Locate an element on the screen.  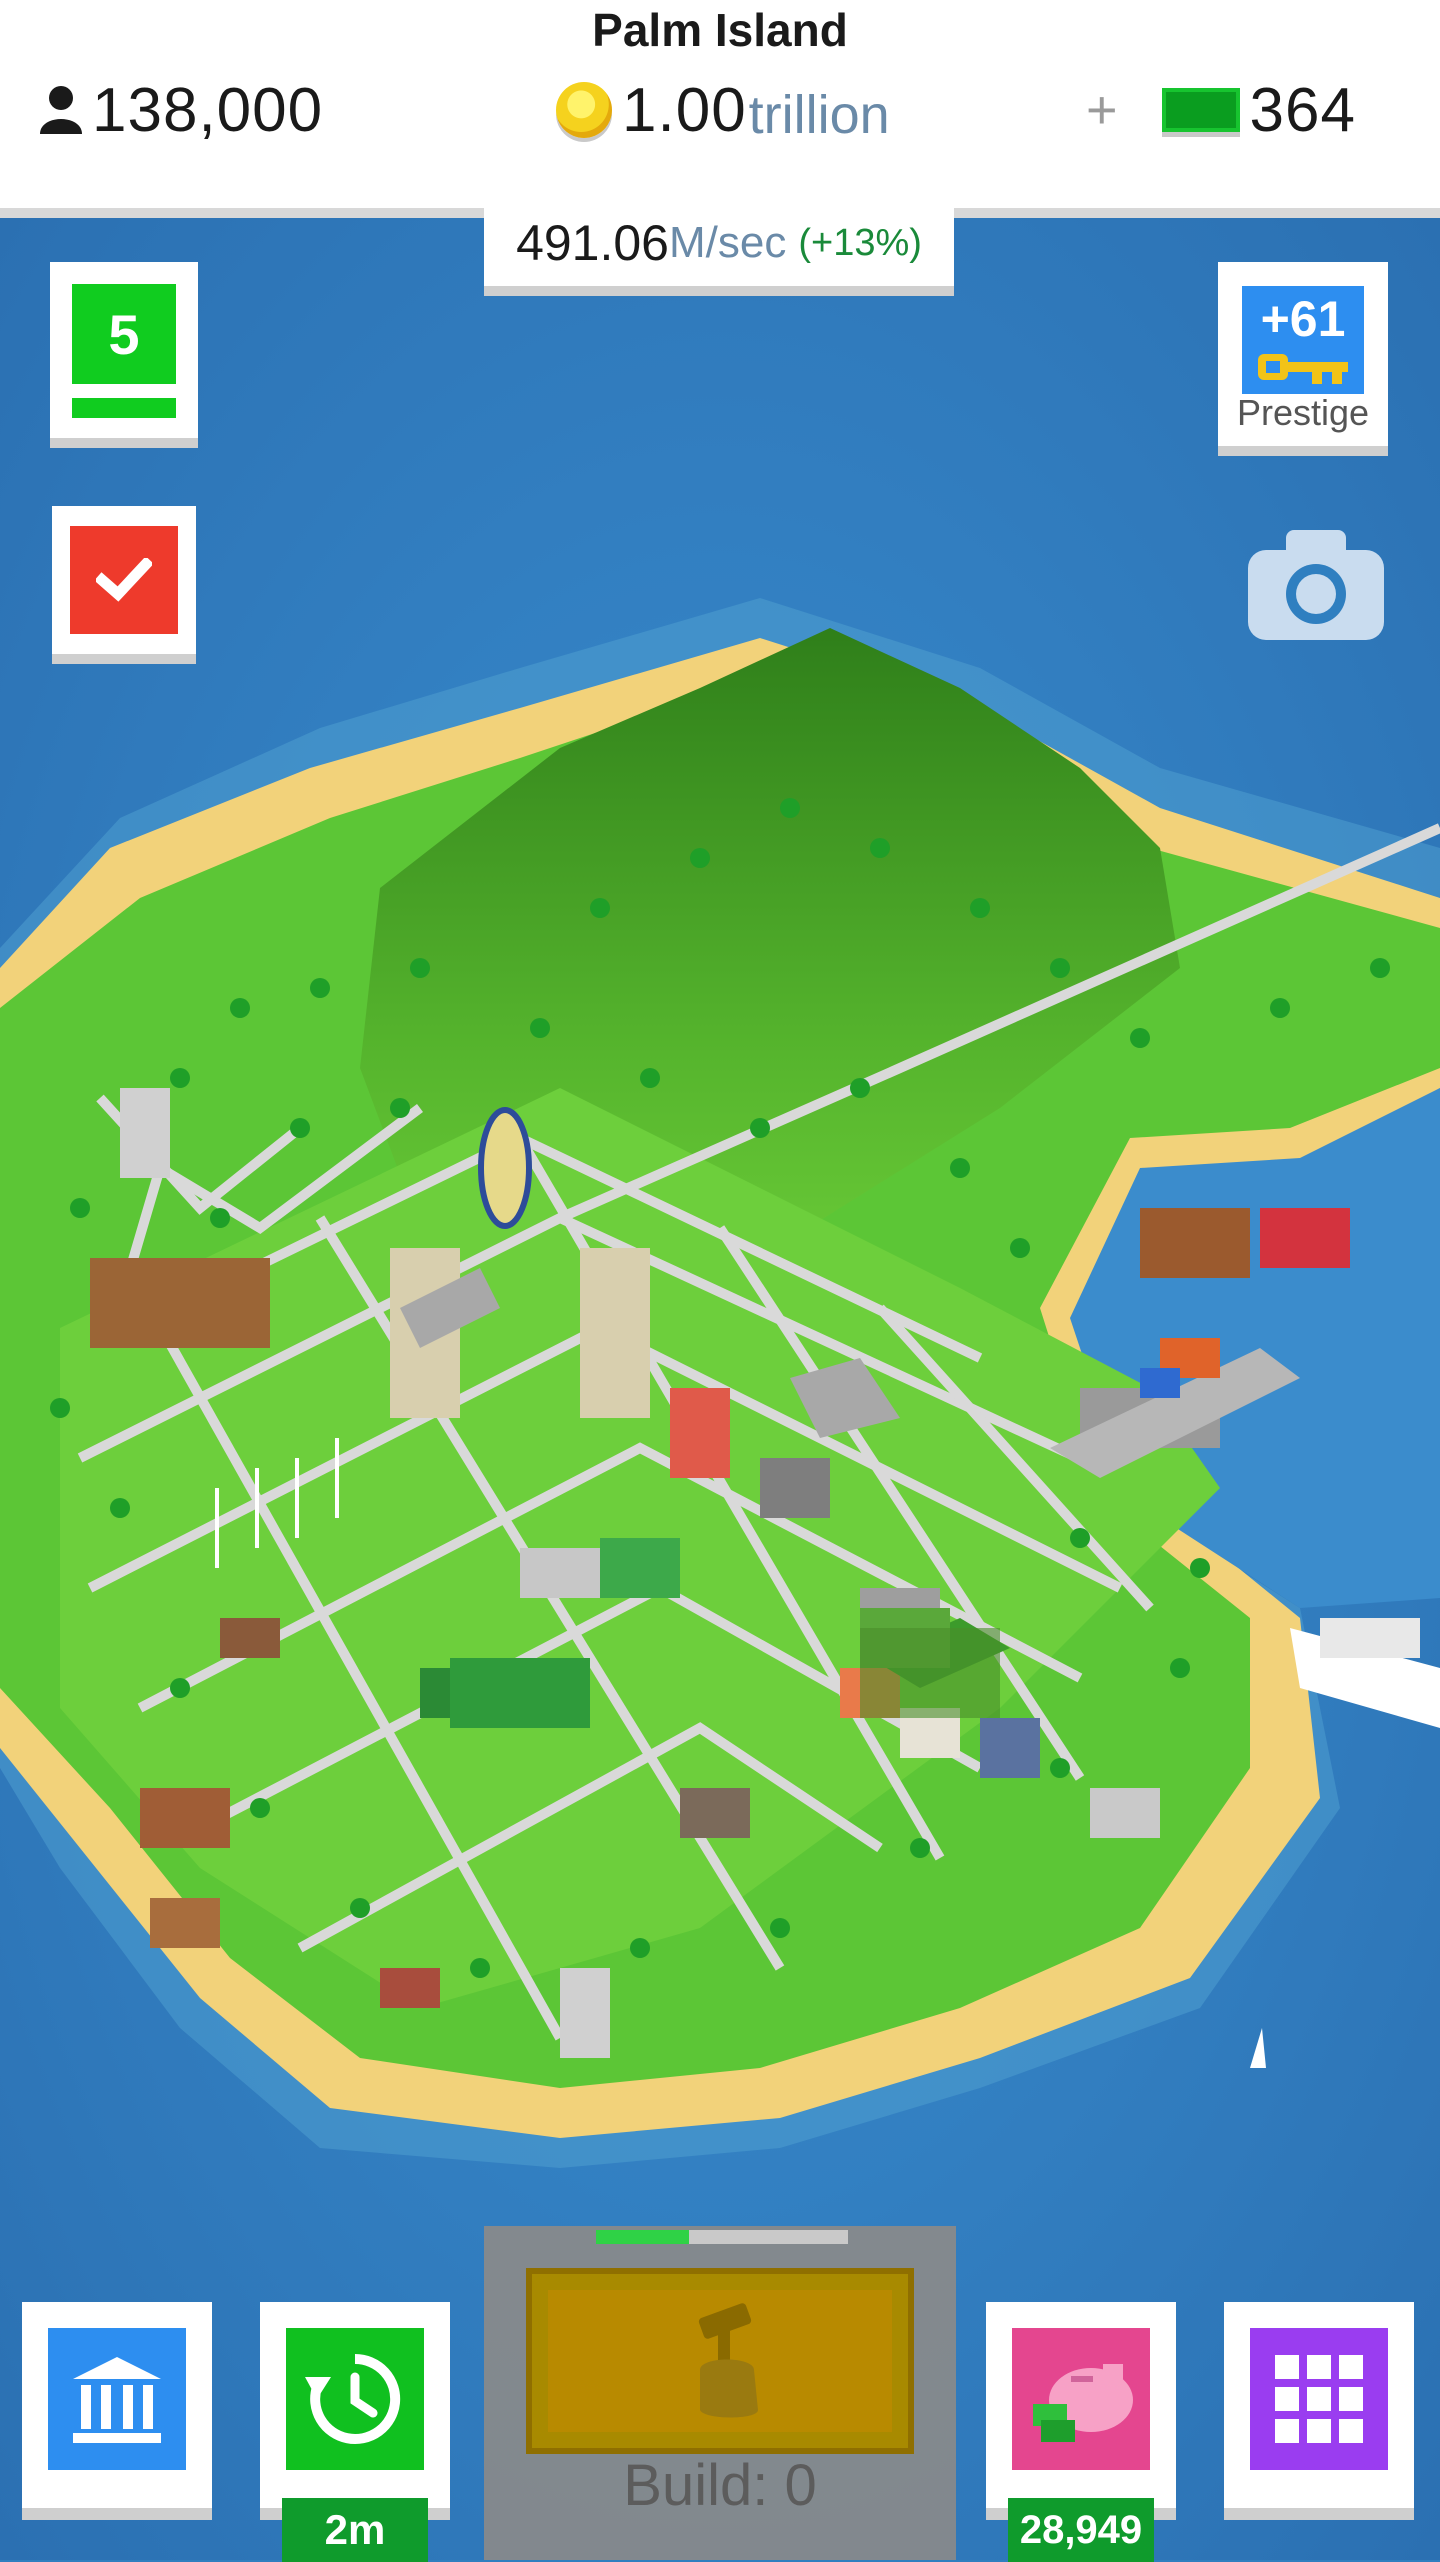
prestige-count: +61 is located at coordinates (1303, 319).